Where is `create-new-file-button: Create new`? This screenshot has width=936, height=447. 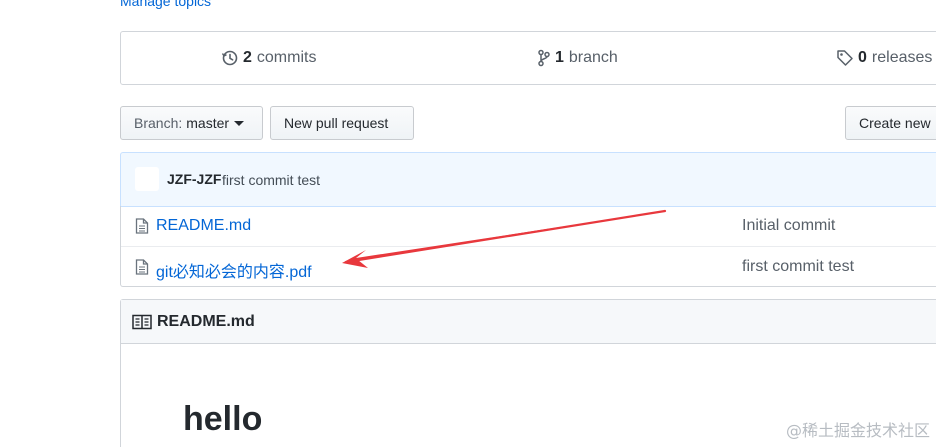 create-new-file-button: Create new is located at coordinates (890, 123).